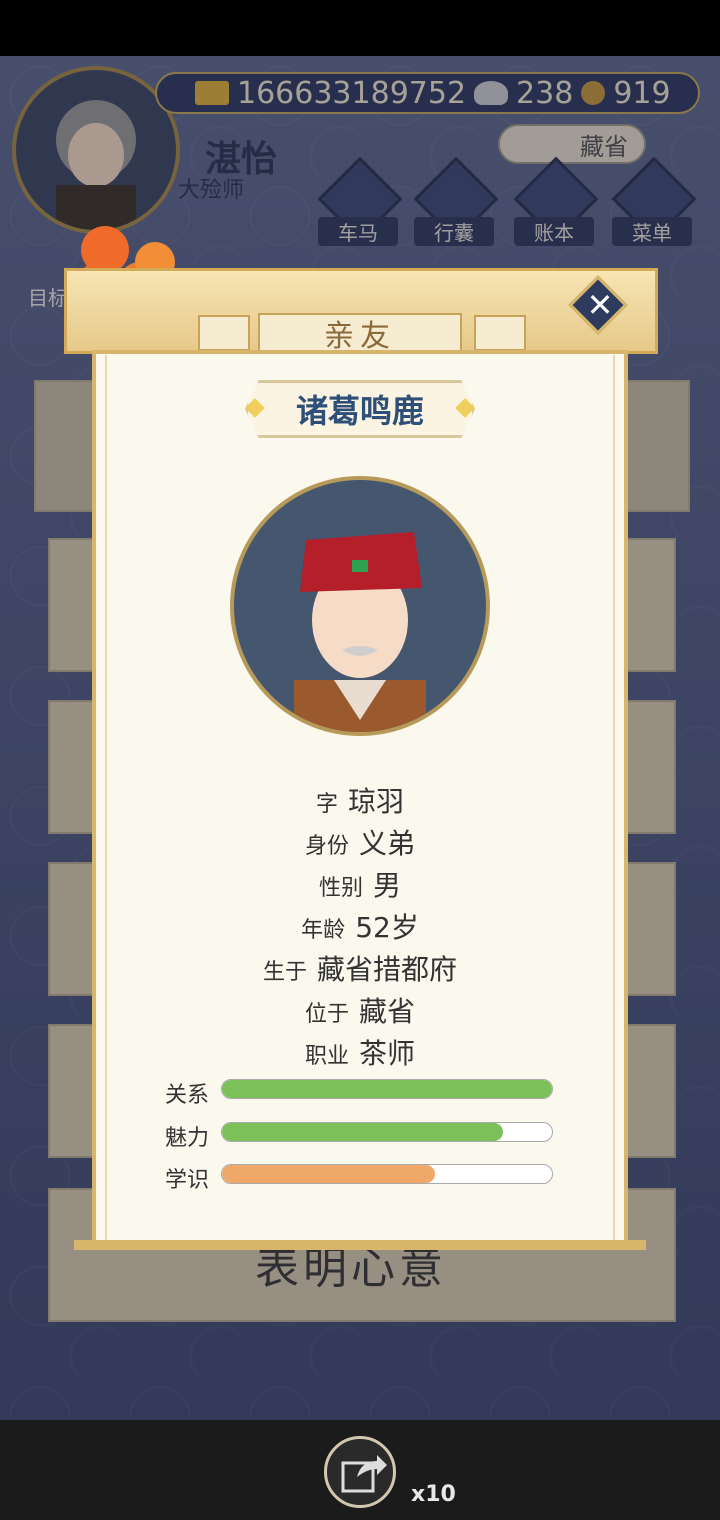 This screenshot has height=1520, width=720. What do you see at coordinates (387, 1011) in the screenshot?
I see `info-value: 藏省` at bounding box center [387, 1011].